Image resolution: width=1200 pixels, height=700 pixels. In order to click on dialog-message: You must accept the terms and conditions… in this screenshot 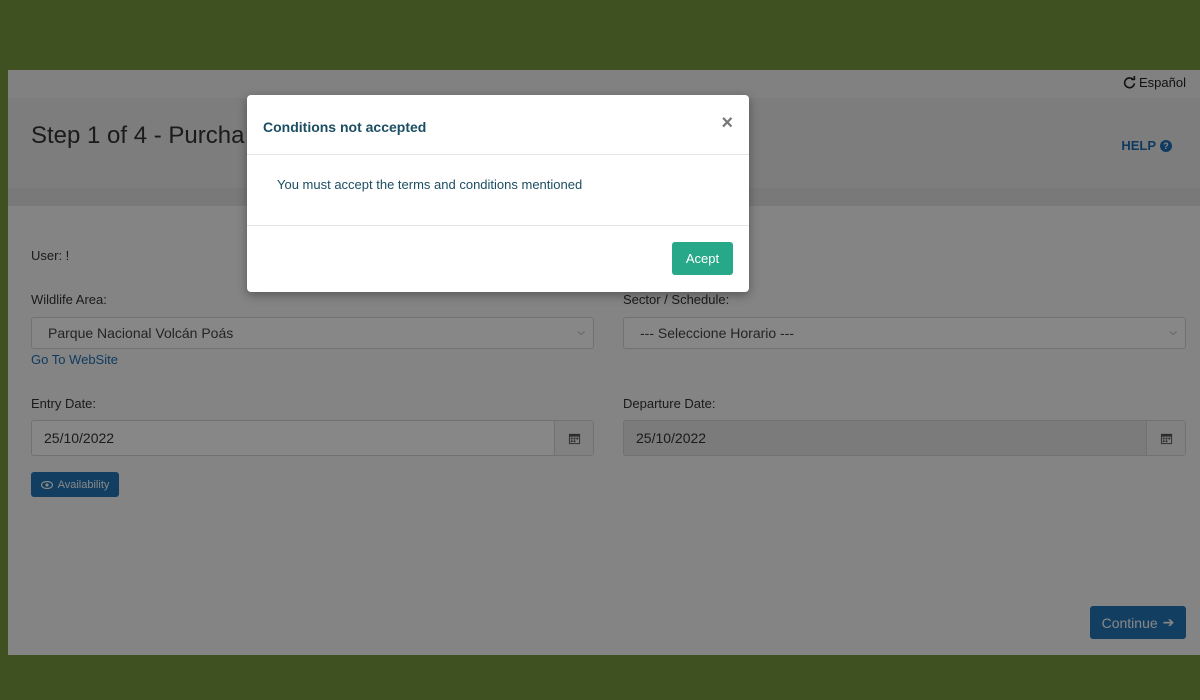, I will do `click(430, 184)`.